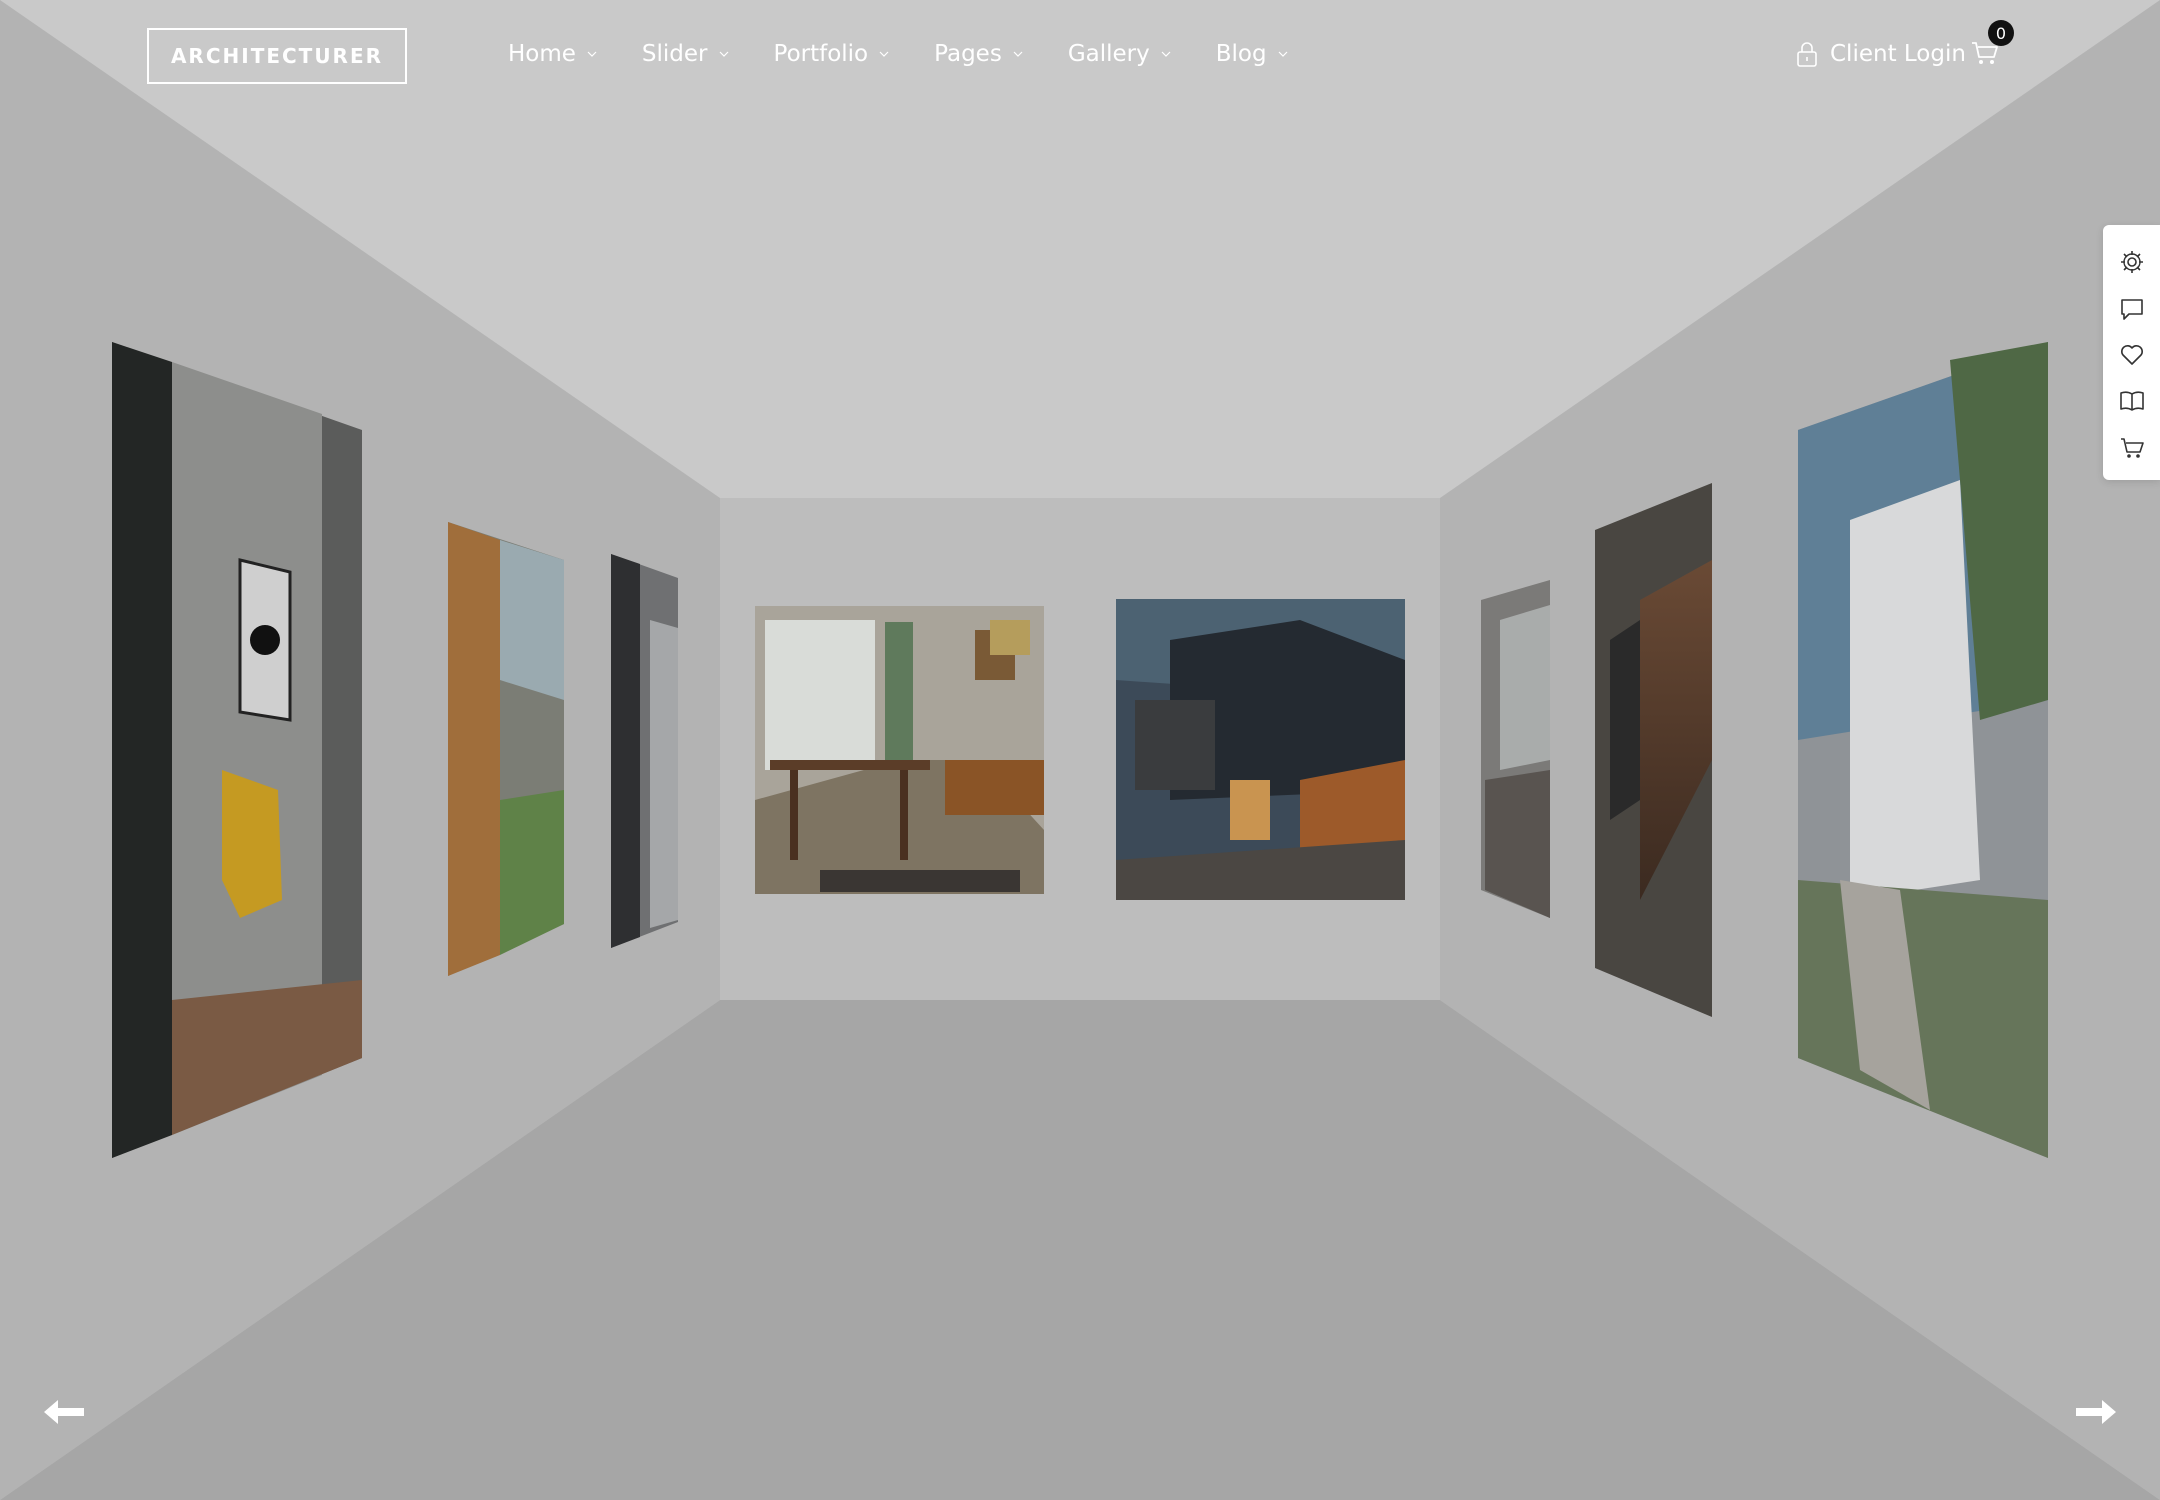  I want to click on site-logo: ARCHITECTURER, so click(277, 56).